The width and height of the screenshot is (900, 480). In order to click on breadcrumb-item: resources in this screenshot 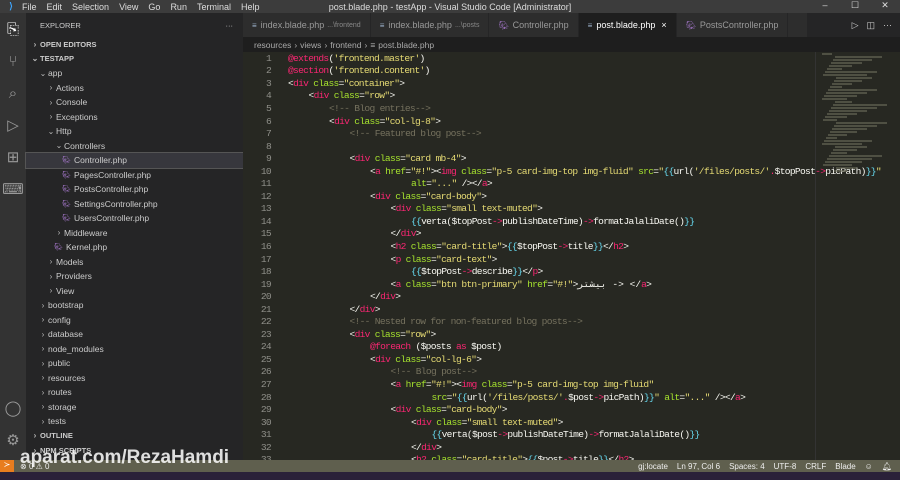, I will do `click(272, 45)`.